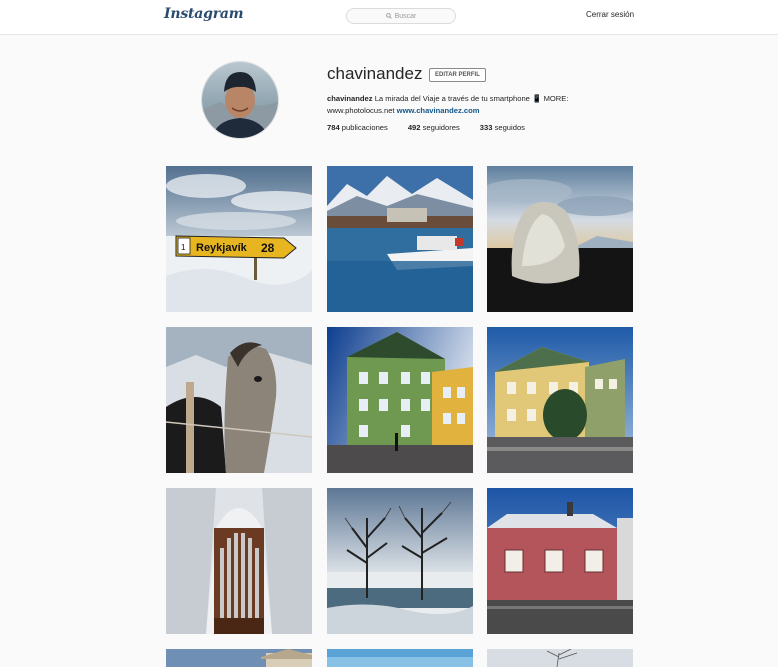 The height and width of the screenshot is (667, 778). I want to click on stat-followers: 492 seguidores, so click(434, 127).